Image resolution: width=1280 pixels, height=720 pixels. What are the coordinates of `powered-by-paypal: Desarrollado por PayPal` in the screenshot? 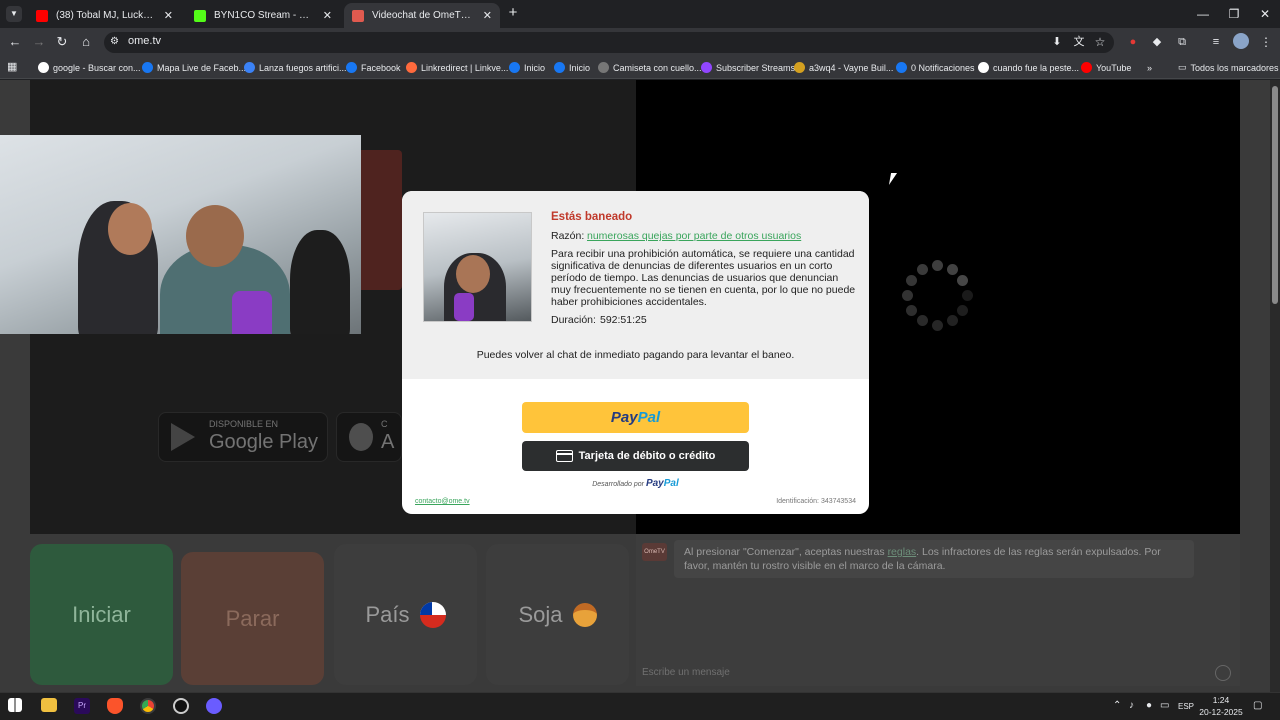 It's located at (635, 483).